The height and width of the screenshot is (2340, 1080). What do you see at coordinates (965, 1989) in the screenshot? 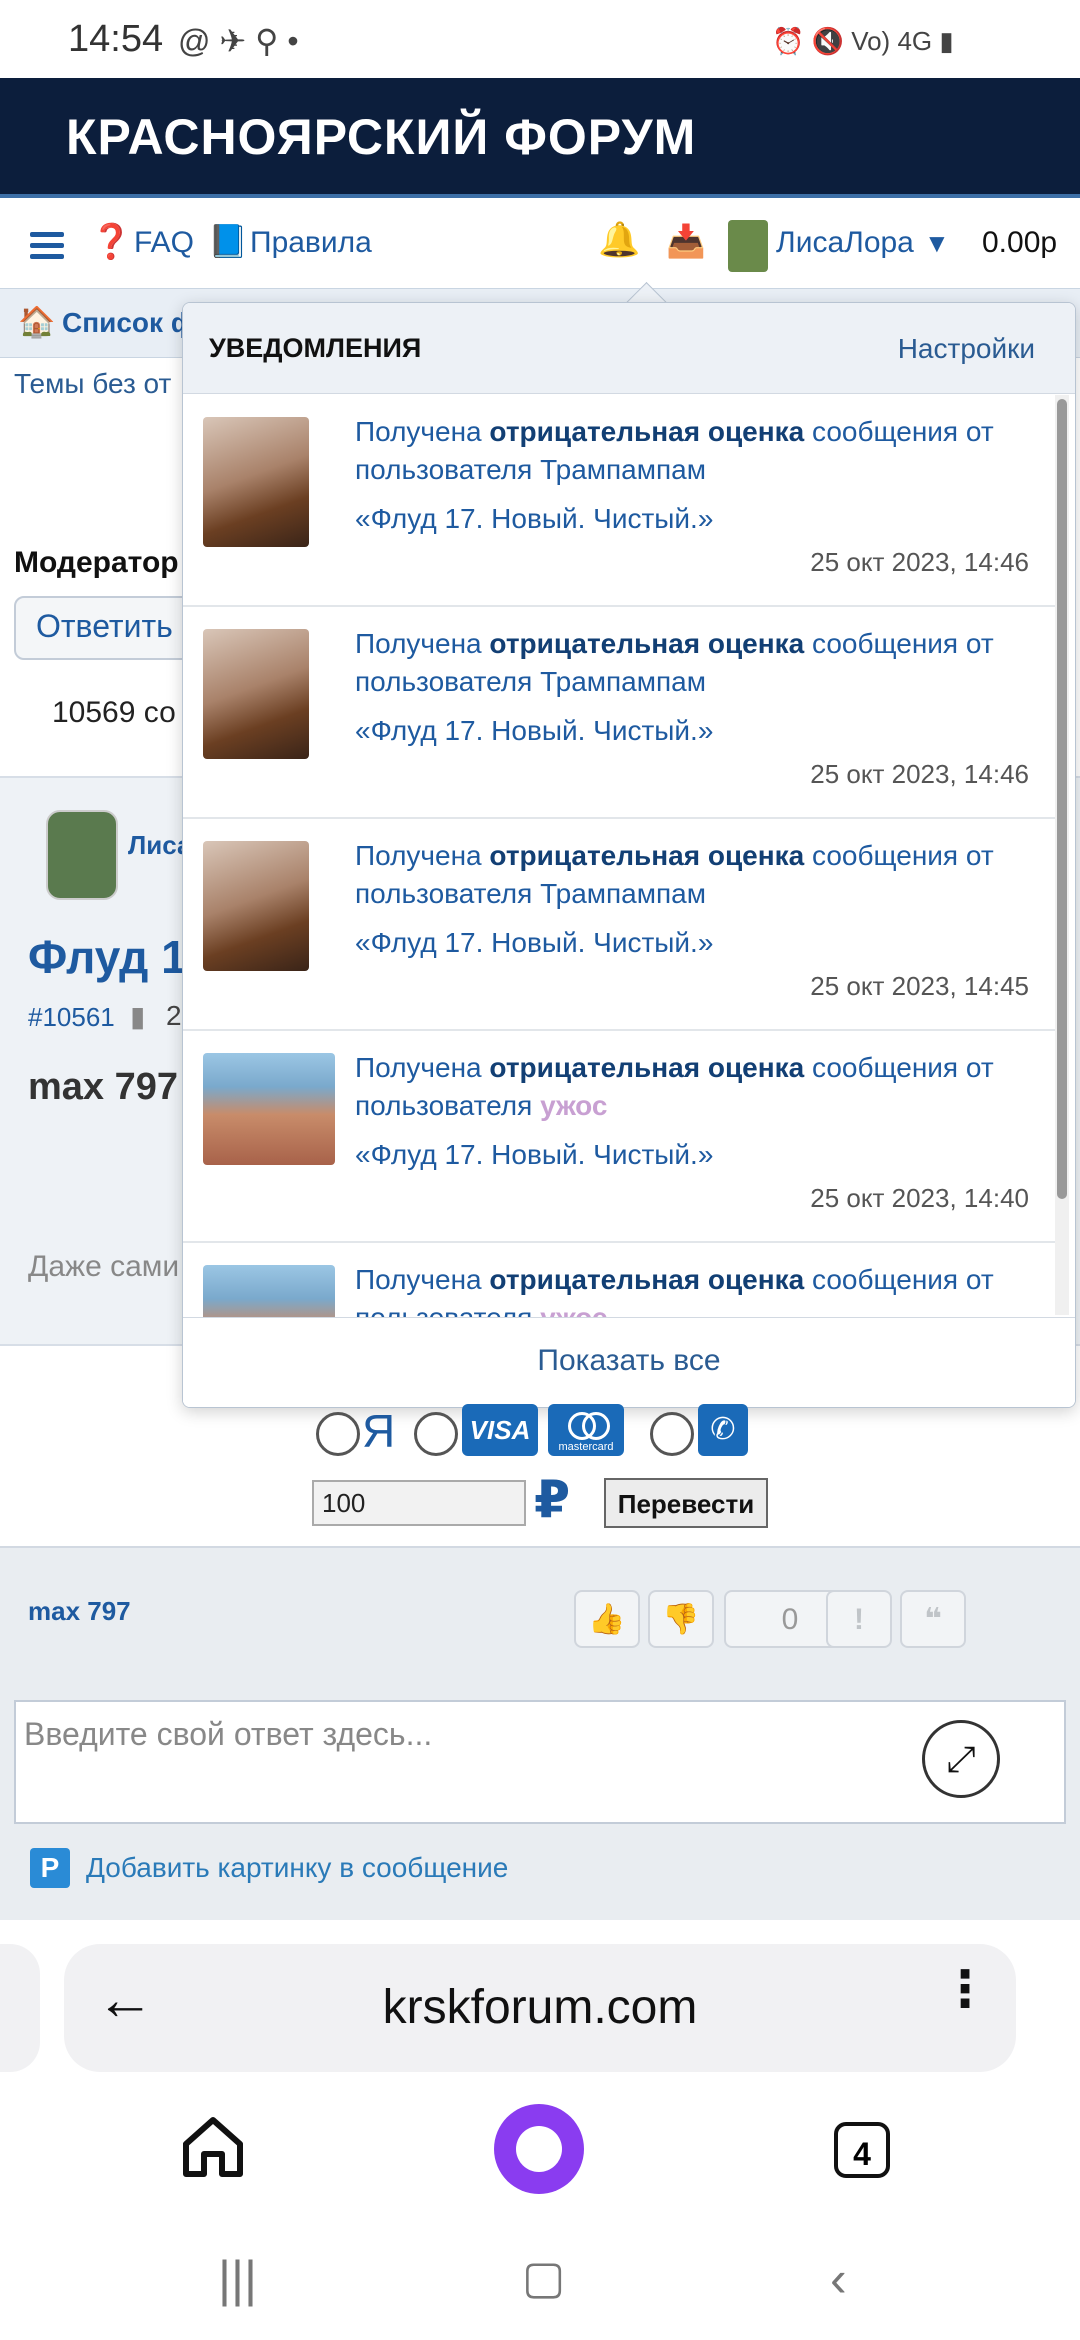
I see `more-menu-icon: ⋮` at bounding box center [965, 1989].